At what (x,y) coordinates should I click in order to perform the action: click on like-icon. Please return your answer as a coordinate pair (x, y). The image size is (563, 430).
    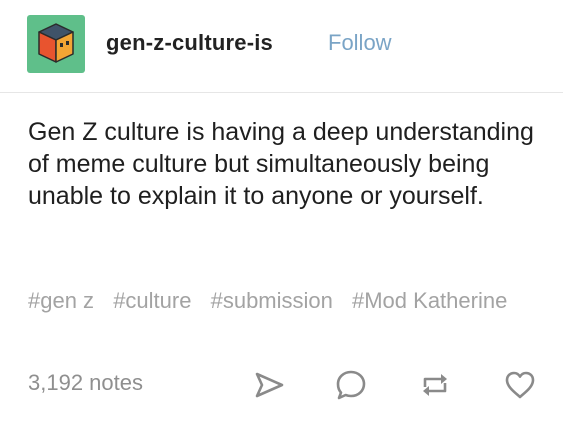
    Looking at the image, I should click on (520, 385).